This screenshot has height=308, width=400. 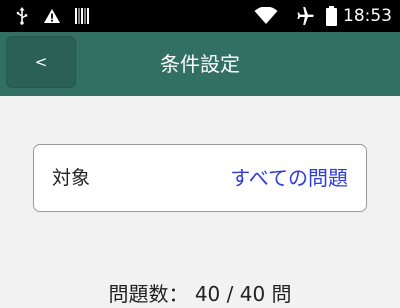 I want to click on question-count: 問題数： 40 / 40 問, so click(x=200, y=294).